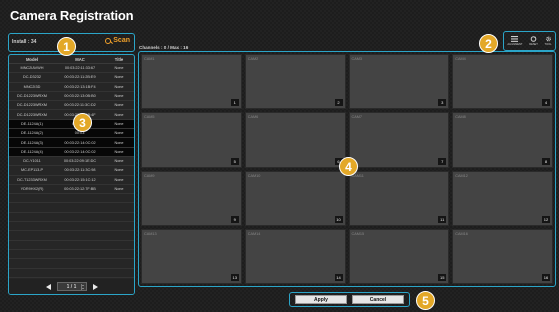  Describe the element at coordinates (348, 166) in the screenshot. I see `callout-4: 4` at that location.